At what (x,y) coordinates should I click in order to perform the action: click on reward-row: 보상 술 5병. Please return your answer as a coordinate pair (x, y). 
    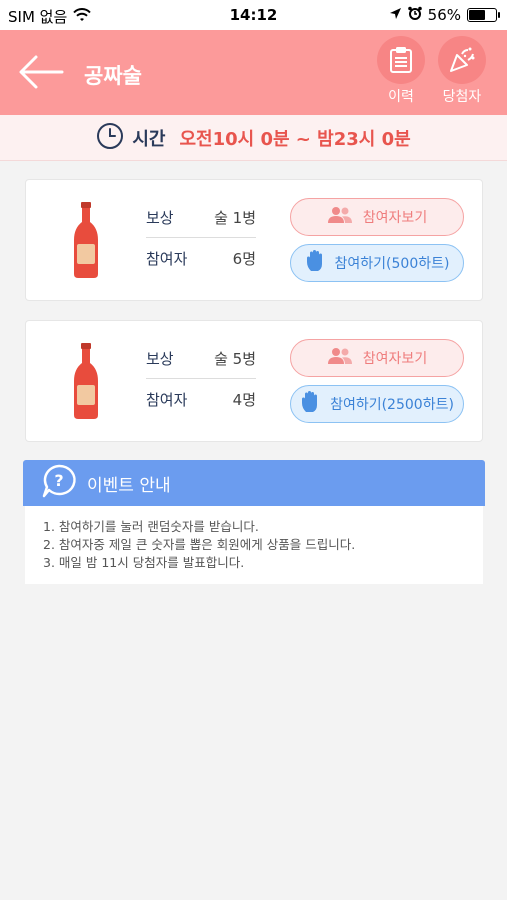
    Looking at the image, I should click on (201, 359).